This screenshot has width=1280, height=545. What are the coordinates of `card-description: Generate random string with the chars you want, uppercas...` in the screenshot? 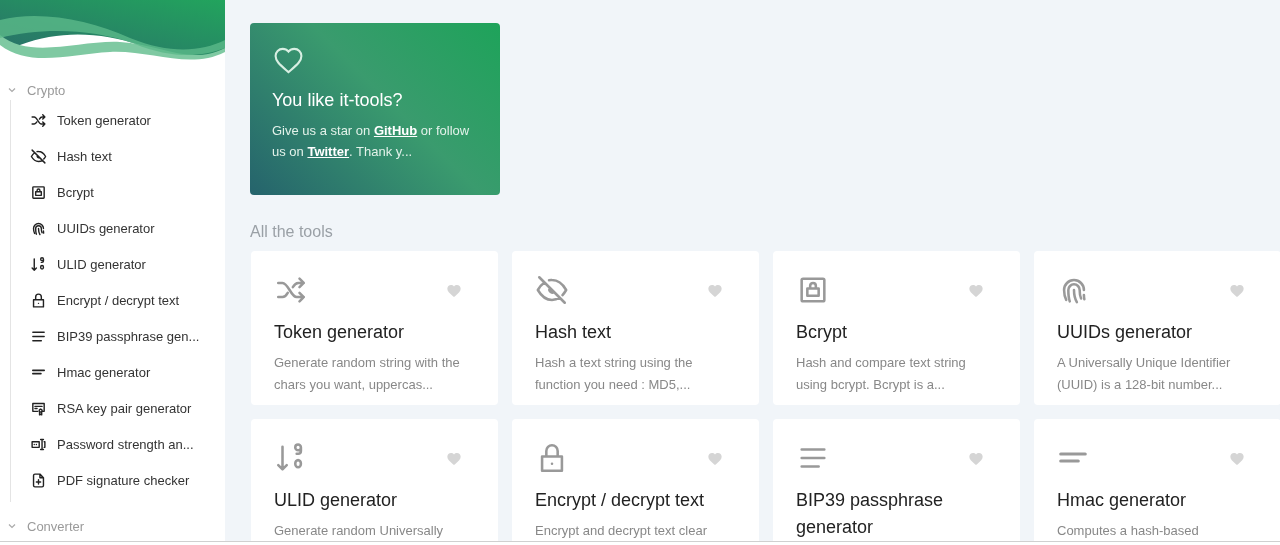 It's located at (367, 374).